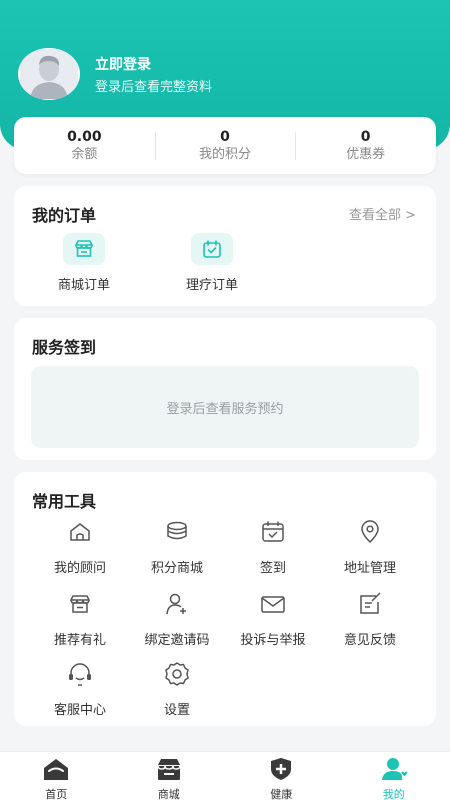 Image resolution: width=450 pixels, height=800 pixels. I want to click on tool-label: 客服中心, so click(79, 710).